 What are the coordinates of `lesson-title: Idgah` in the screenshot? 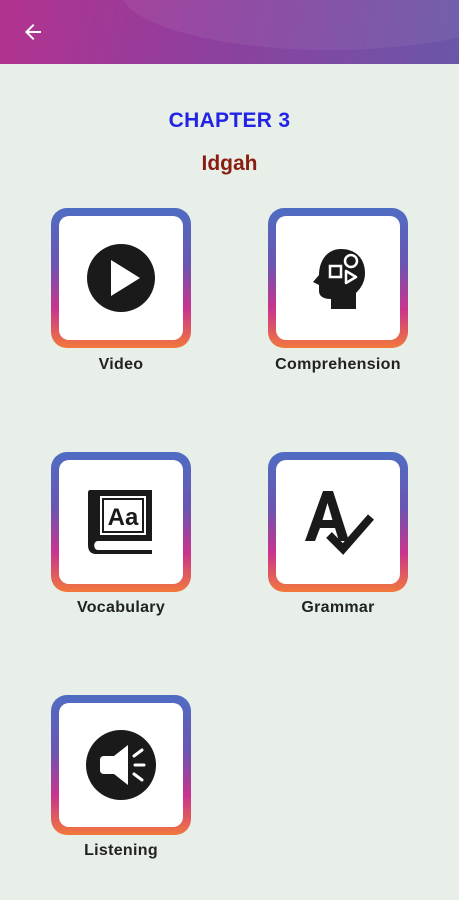 It's located at (229, 163).